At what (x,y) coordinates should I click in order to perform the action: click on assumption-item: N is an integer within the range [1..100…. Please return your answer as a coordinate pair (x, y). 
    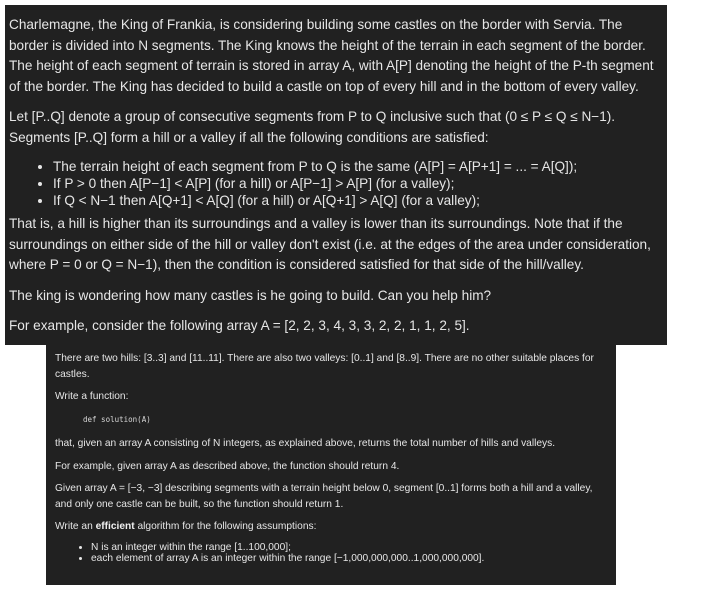
    Looking at the image, I should click on (353, 548).